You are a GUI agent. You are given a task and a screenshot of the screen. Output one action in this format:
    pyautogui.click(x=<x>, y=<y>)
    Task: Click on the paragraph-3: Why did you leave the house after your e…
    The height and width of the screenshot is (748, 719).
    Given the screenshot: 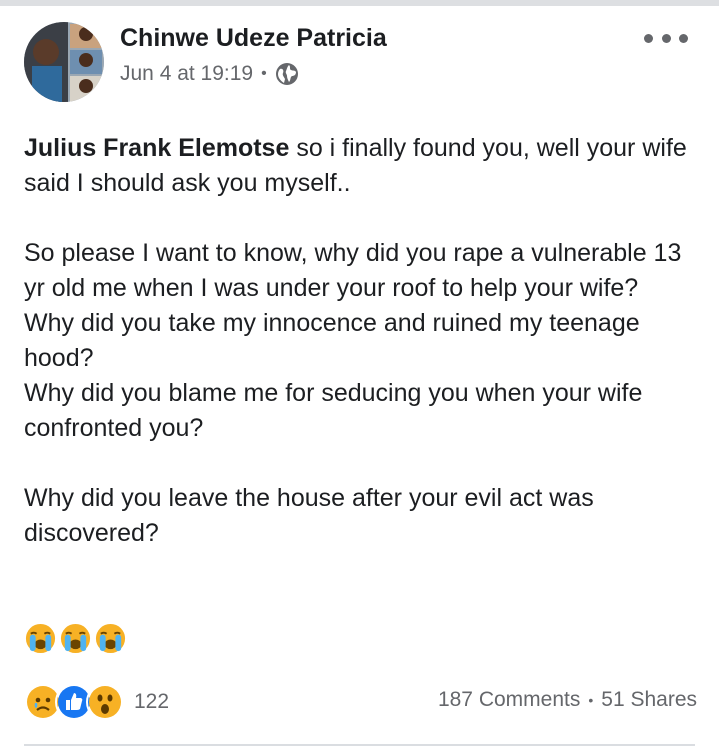 What is the action you would take?
    pyautogui.click(x=309, y=515)
    